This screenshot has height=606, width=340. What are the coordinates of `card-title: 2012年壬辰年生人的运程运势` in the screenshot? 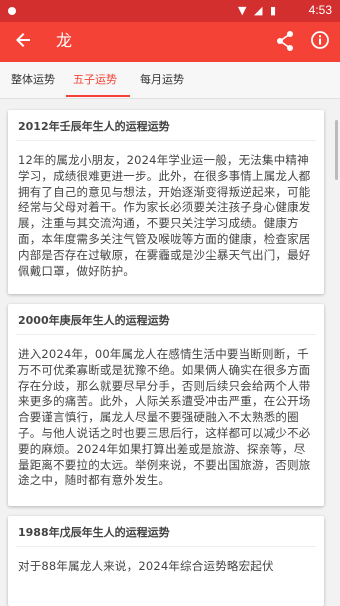 It's located at (94, 126).